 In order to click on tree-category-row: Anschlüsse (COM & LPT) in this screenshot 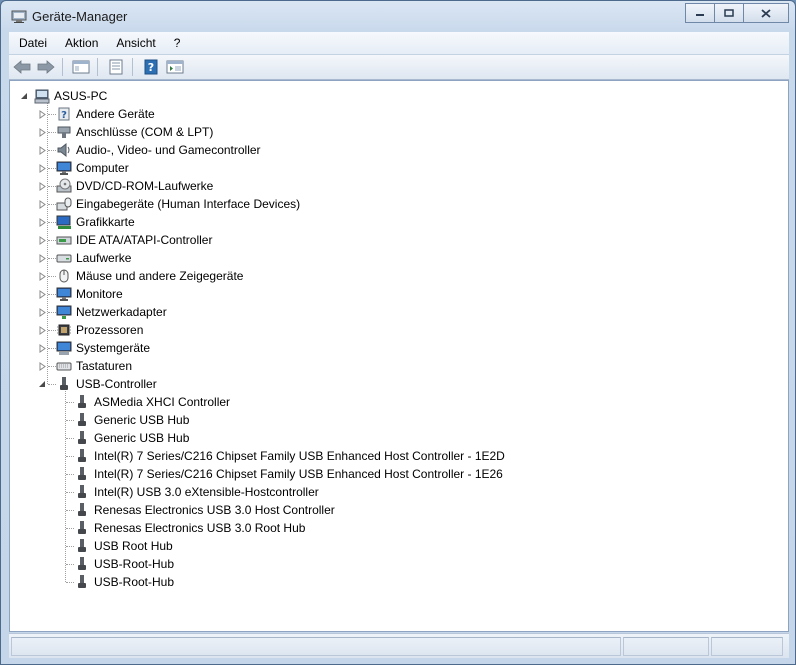, I will do `click(125, 132)`.